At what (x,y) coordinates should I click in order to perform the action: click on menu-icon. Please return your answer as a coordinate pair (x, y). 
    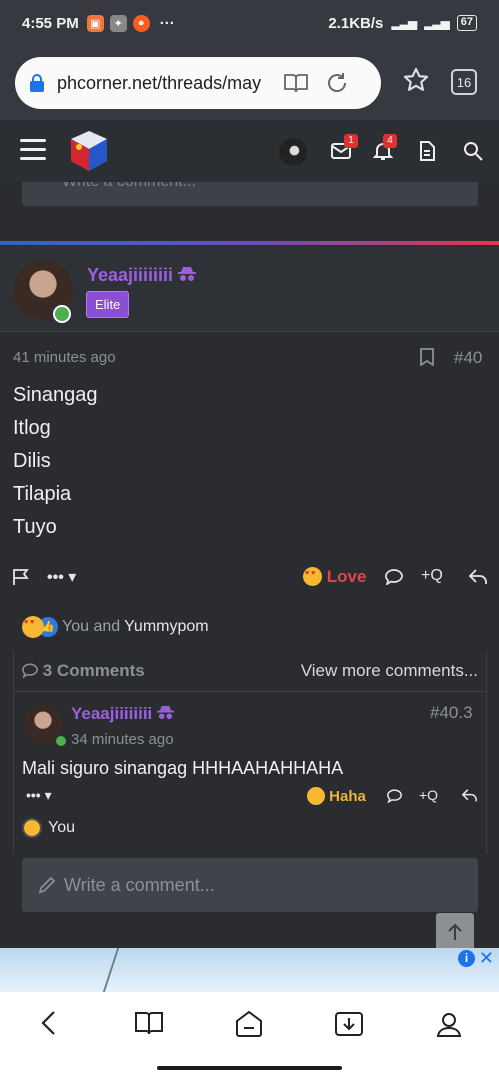
    Looking at the image, I should click on (33, 150).